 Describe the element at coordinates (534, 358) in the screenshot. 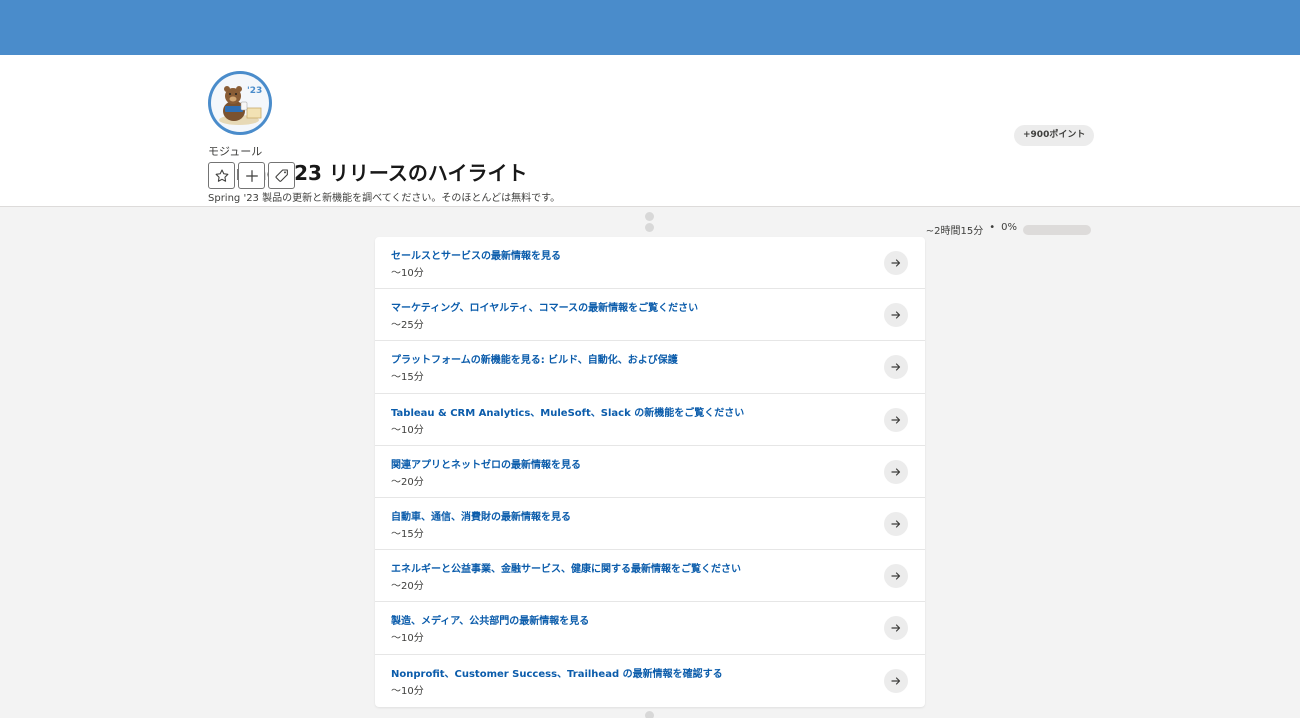

I see `unit-title-link: プラットフォームの新機能を見る: ビルド、自動化、および保護` at that location.